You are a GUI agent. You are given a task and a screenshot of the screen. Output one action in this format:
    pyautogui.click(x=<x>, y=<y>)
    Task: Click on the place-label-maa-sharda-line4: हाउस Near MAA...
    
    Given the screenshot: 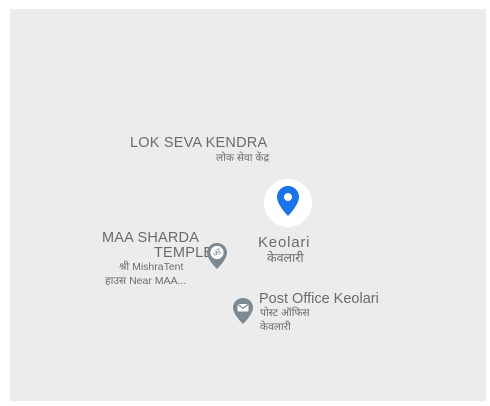 What is the action you would take?
    pyautogui.click(x=146, y=281)
    